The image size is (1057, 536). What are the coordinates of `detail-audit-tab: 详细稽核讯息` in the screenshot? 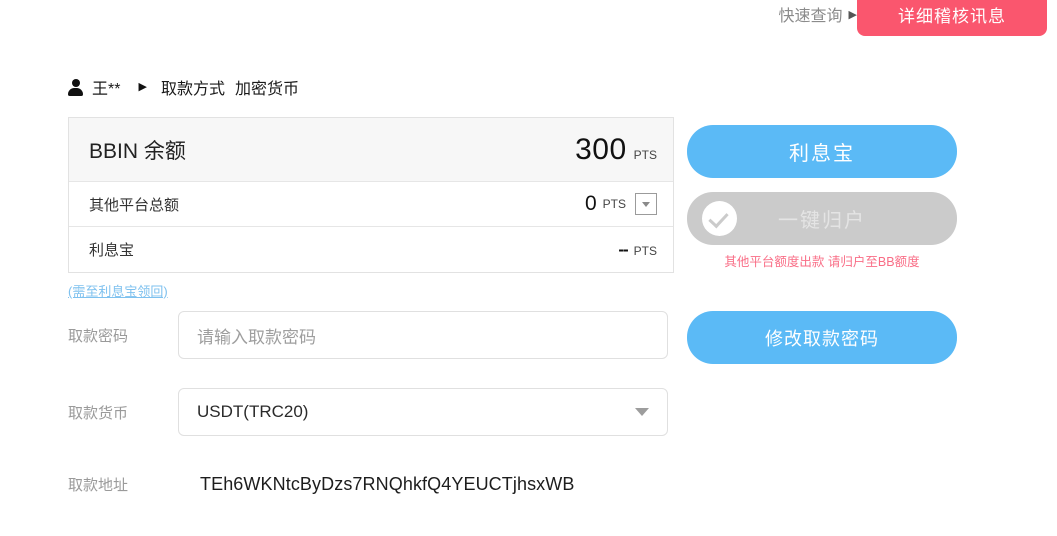 It's located at (952, 18).